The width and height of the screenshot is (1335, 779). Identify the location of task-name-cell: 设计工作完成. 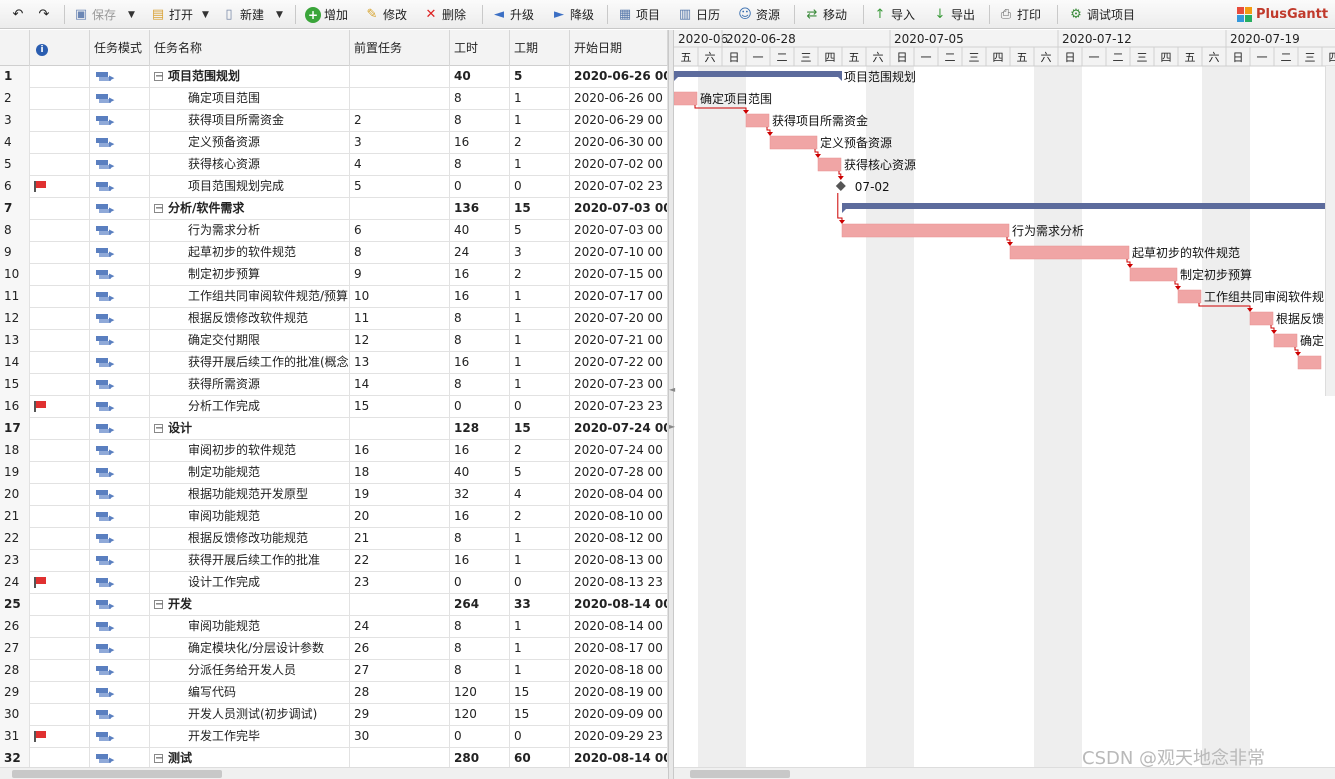
(250, 583).